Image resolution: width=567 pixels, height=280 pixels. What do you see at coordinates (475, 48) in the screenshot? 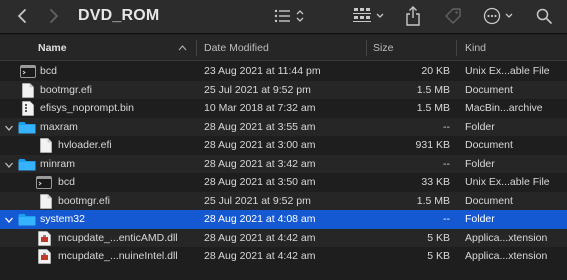
I see `column-kind: Kind` at bounding box center [475, 48].